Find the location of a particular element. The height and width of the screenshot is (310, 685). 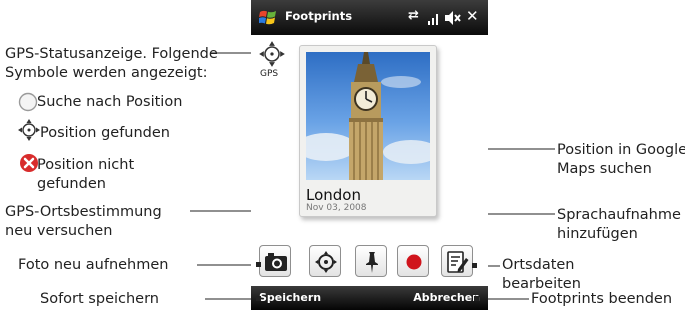

dot-exit is located at coordinates (476, 298).